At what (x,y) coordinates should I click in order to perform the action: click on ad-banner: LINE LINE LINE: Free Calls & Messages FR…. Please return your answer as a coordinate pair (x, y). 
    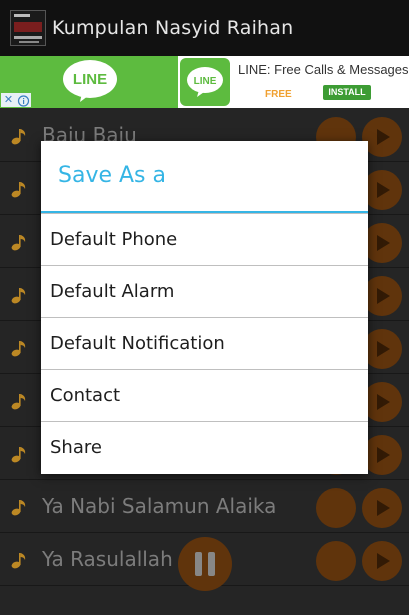
    Looking at the image, I should click on (204, 82).